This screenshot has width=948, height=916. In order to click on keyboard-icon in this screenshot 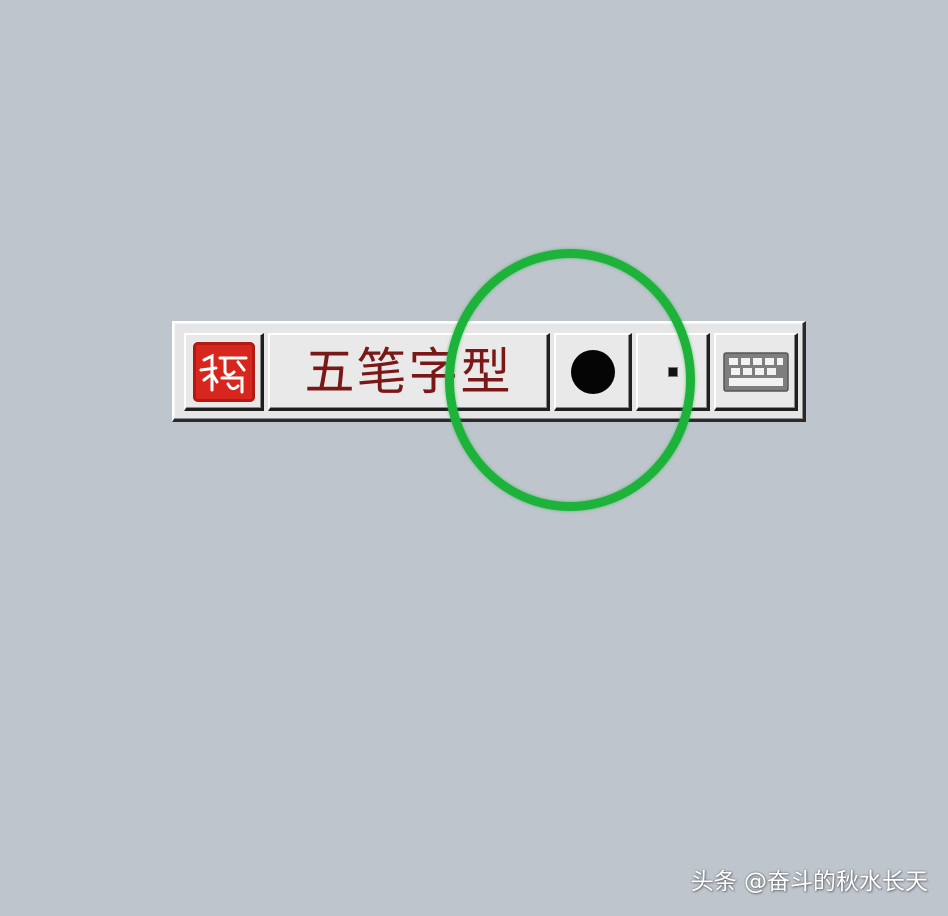, I will do `click(755, 371)`.